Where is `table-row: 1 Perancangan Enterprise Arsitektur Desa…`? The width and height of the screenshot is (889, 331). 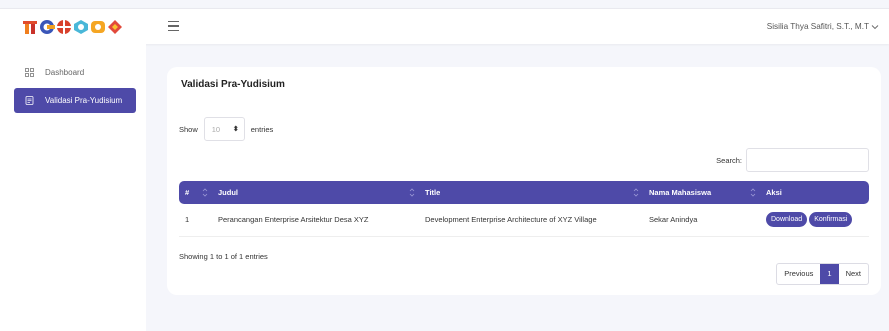 table-row: 1 Perancangan Enterprise Arsitektur Desa… is located at coordinates (524, 220).